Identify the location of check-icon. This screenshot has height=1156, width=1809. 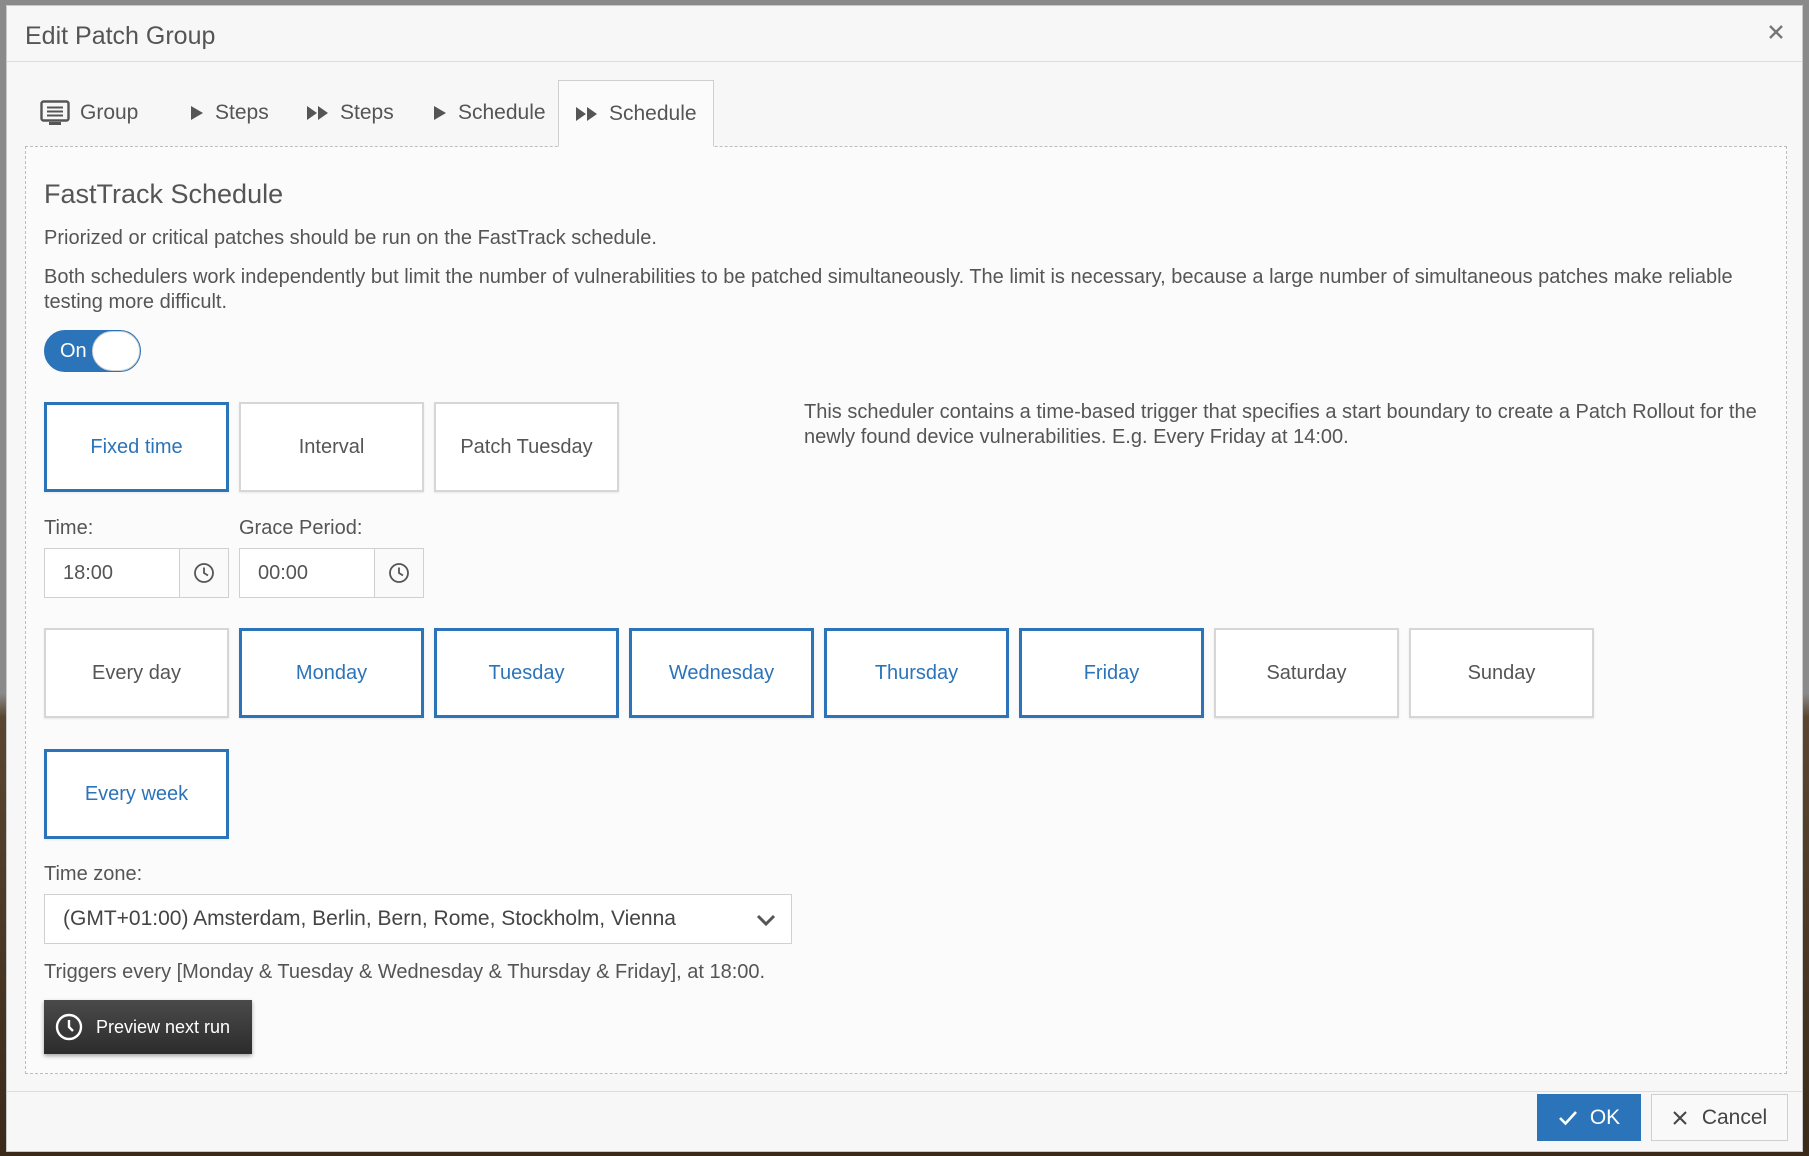
(1567, 1117).